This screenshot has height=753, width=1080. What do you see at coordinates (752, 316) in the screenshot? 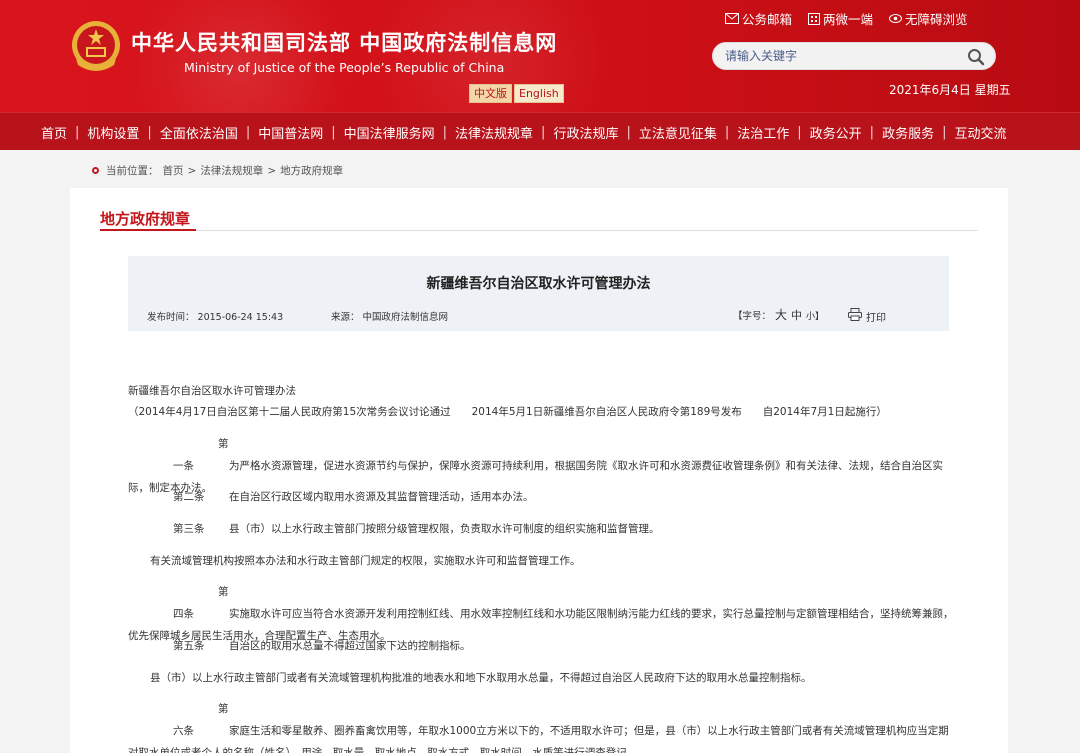
I see `font-size-label: 【字号：` at bounding box center [752, 316].